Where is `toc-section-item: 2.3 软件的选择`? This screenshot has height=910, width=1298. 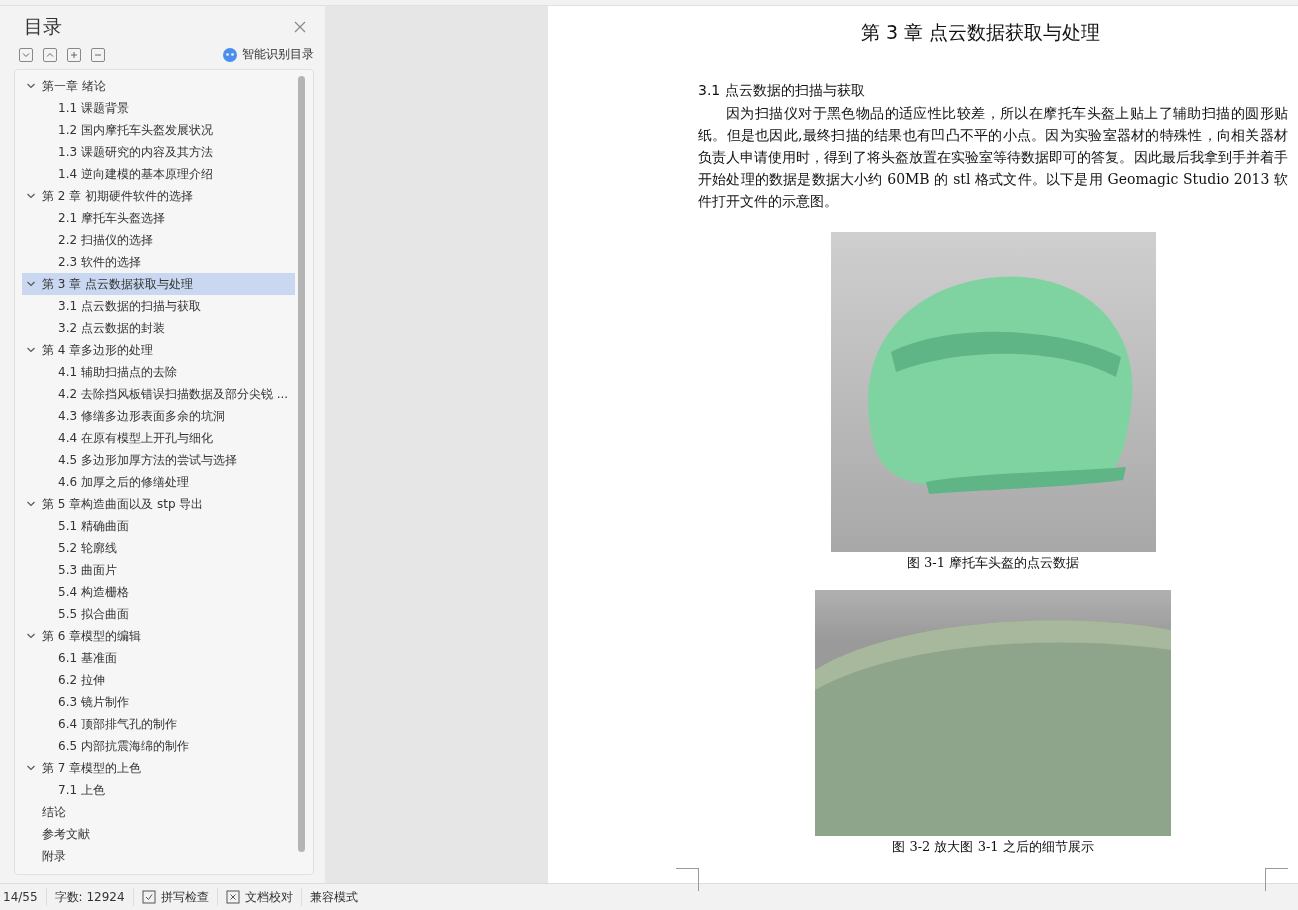
toc-section-item: 2.3 软件的选择 is located at coordinates (158, 262).